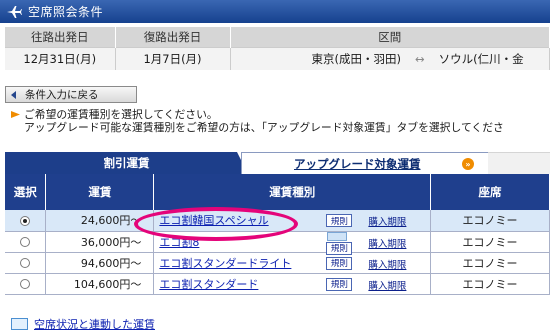  Describe the element at coordinates (14, 11) in the screenshot. I see `airplane-icon` at that location.